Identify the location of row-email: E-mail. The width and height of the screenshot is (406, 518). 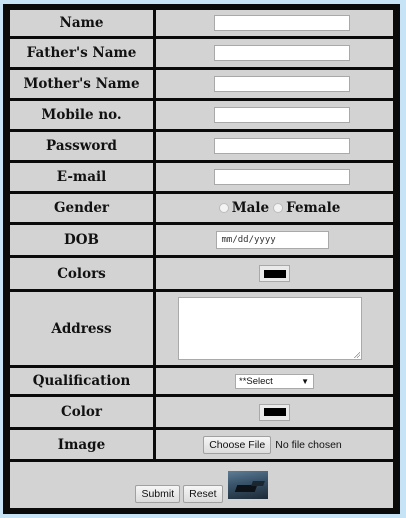
(201, 177).